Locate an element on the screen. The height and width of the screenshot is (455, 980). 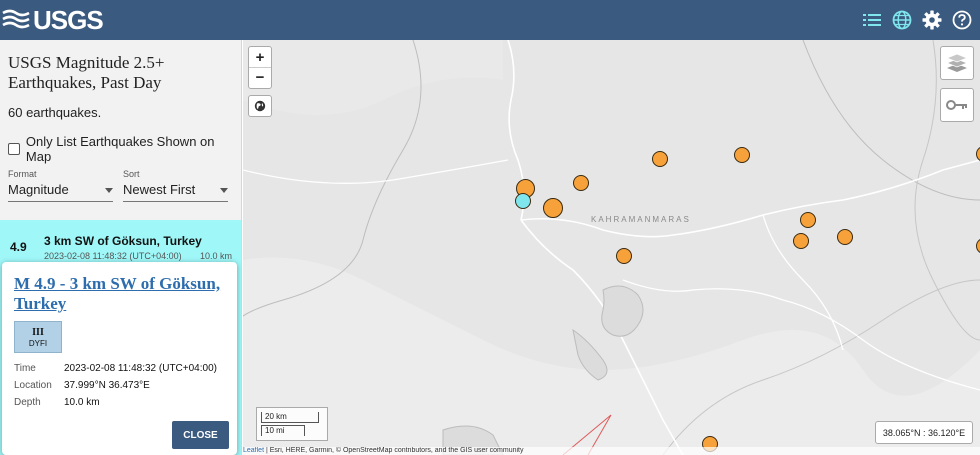
sort-select: Newest First is located at coordinates (175, 191).